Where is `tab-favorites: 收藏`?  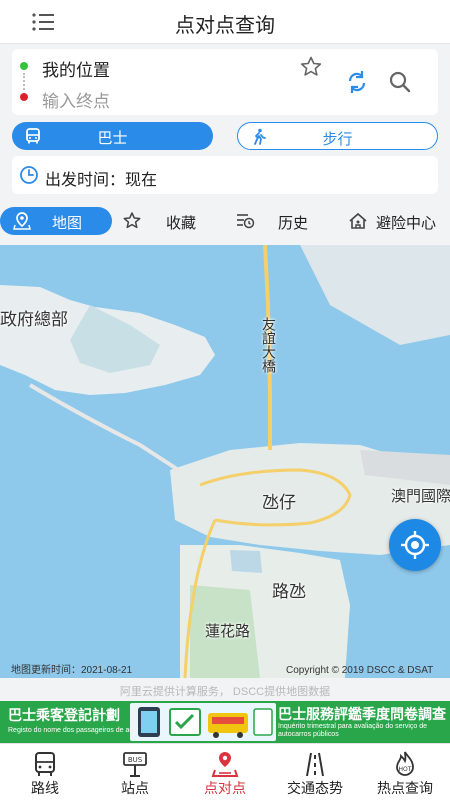
tab-favorites: 收藏 is located at coordinates (167, 221).